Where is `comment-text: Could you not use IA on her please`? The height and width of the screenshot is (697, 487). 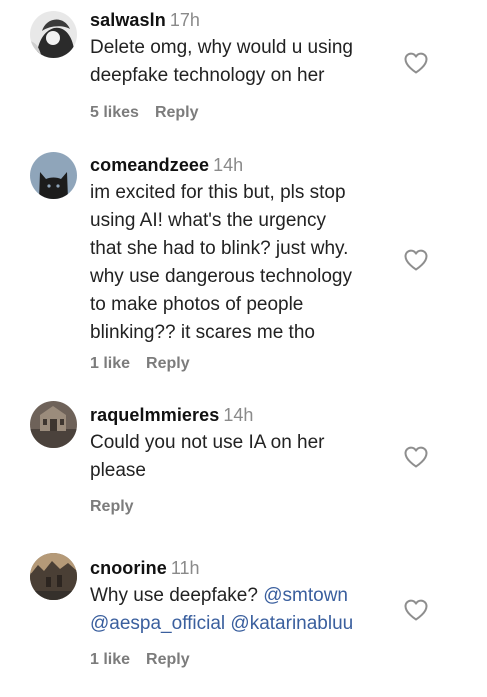
comment-text: Could you not use IA on her please is located at coordinates (235, 457).